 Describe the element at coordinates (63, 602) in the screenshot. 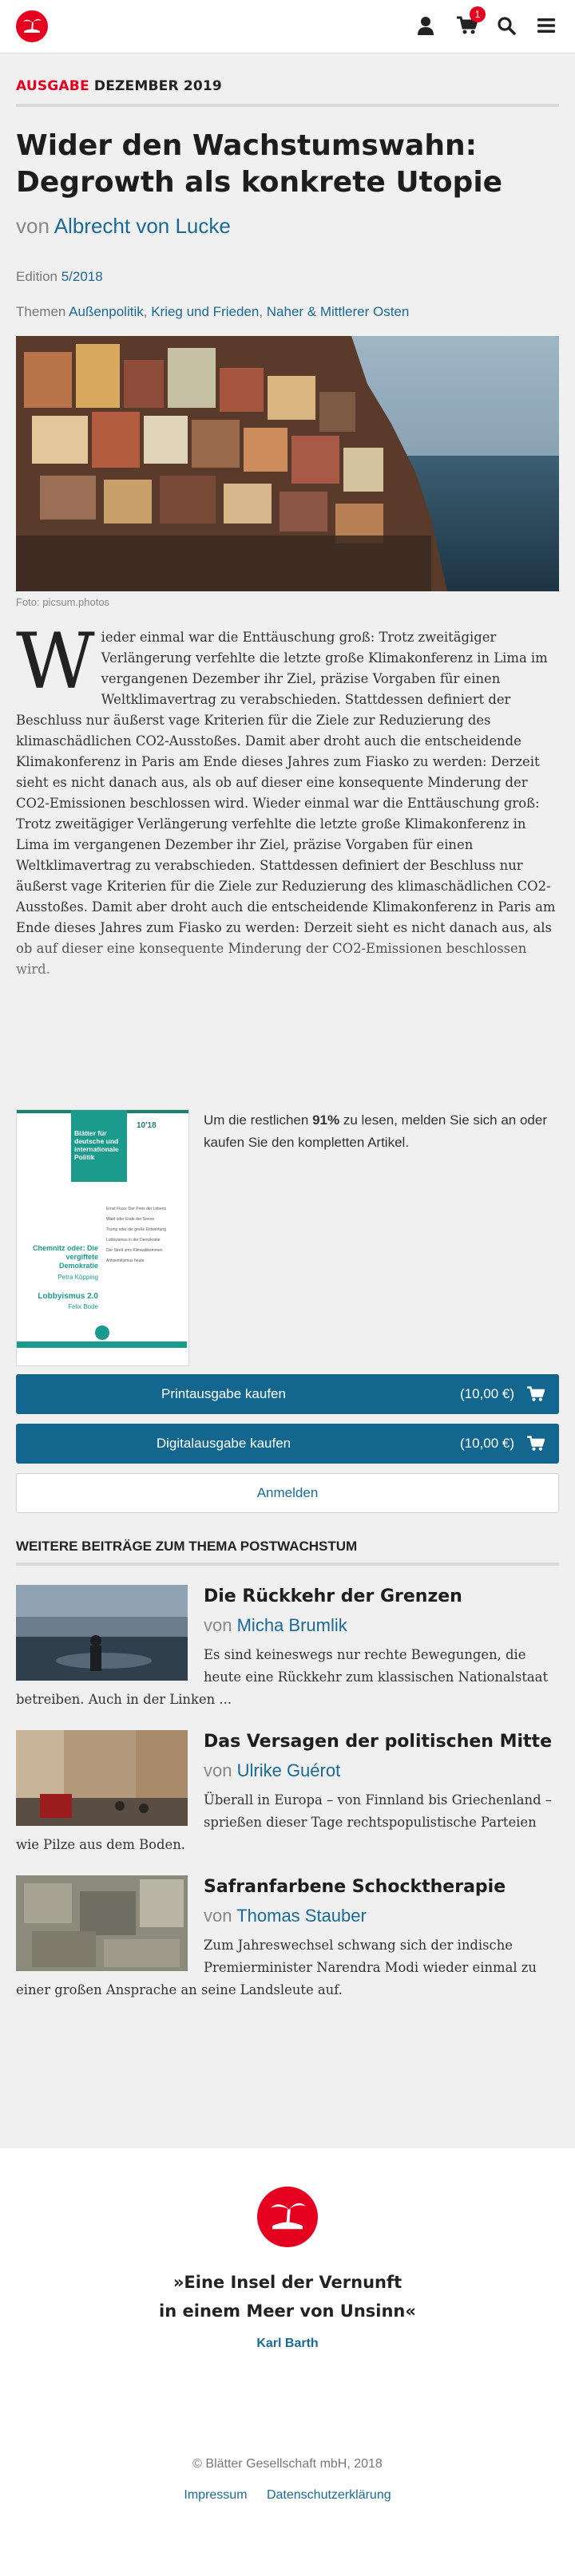

I see `image-caption: Foto: picsum.photos` at that location.